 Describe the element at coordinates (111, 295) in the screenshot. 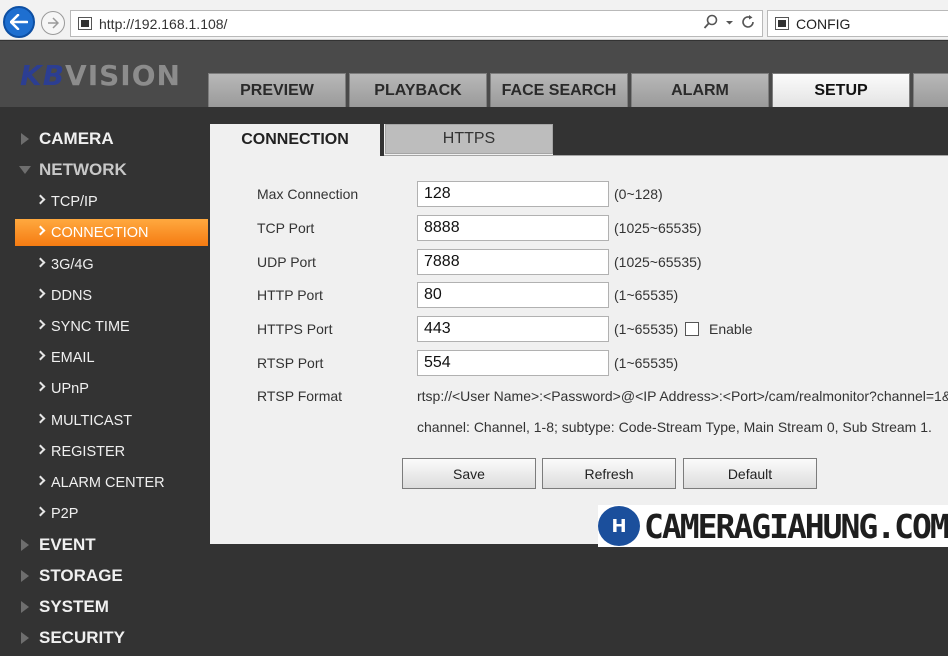

I see `sidebar-item-ddns: DDNS` at that location.